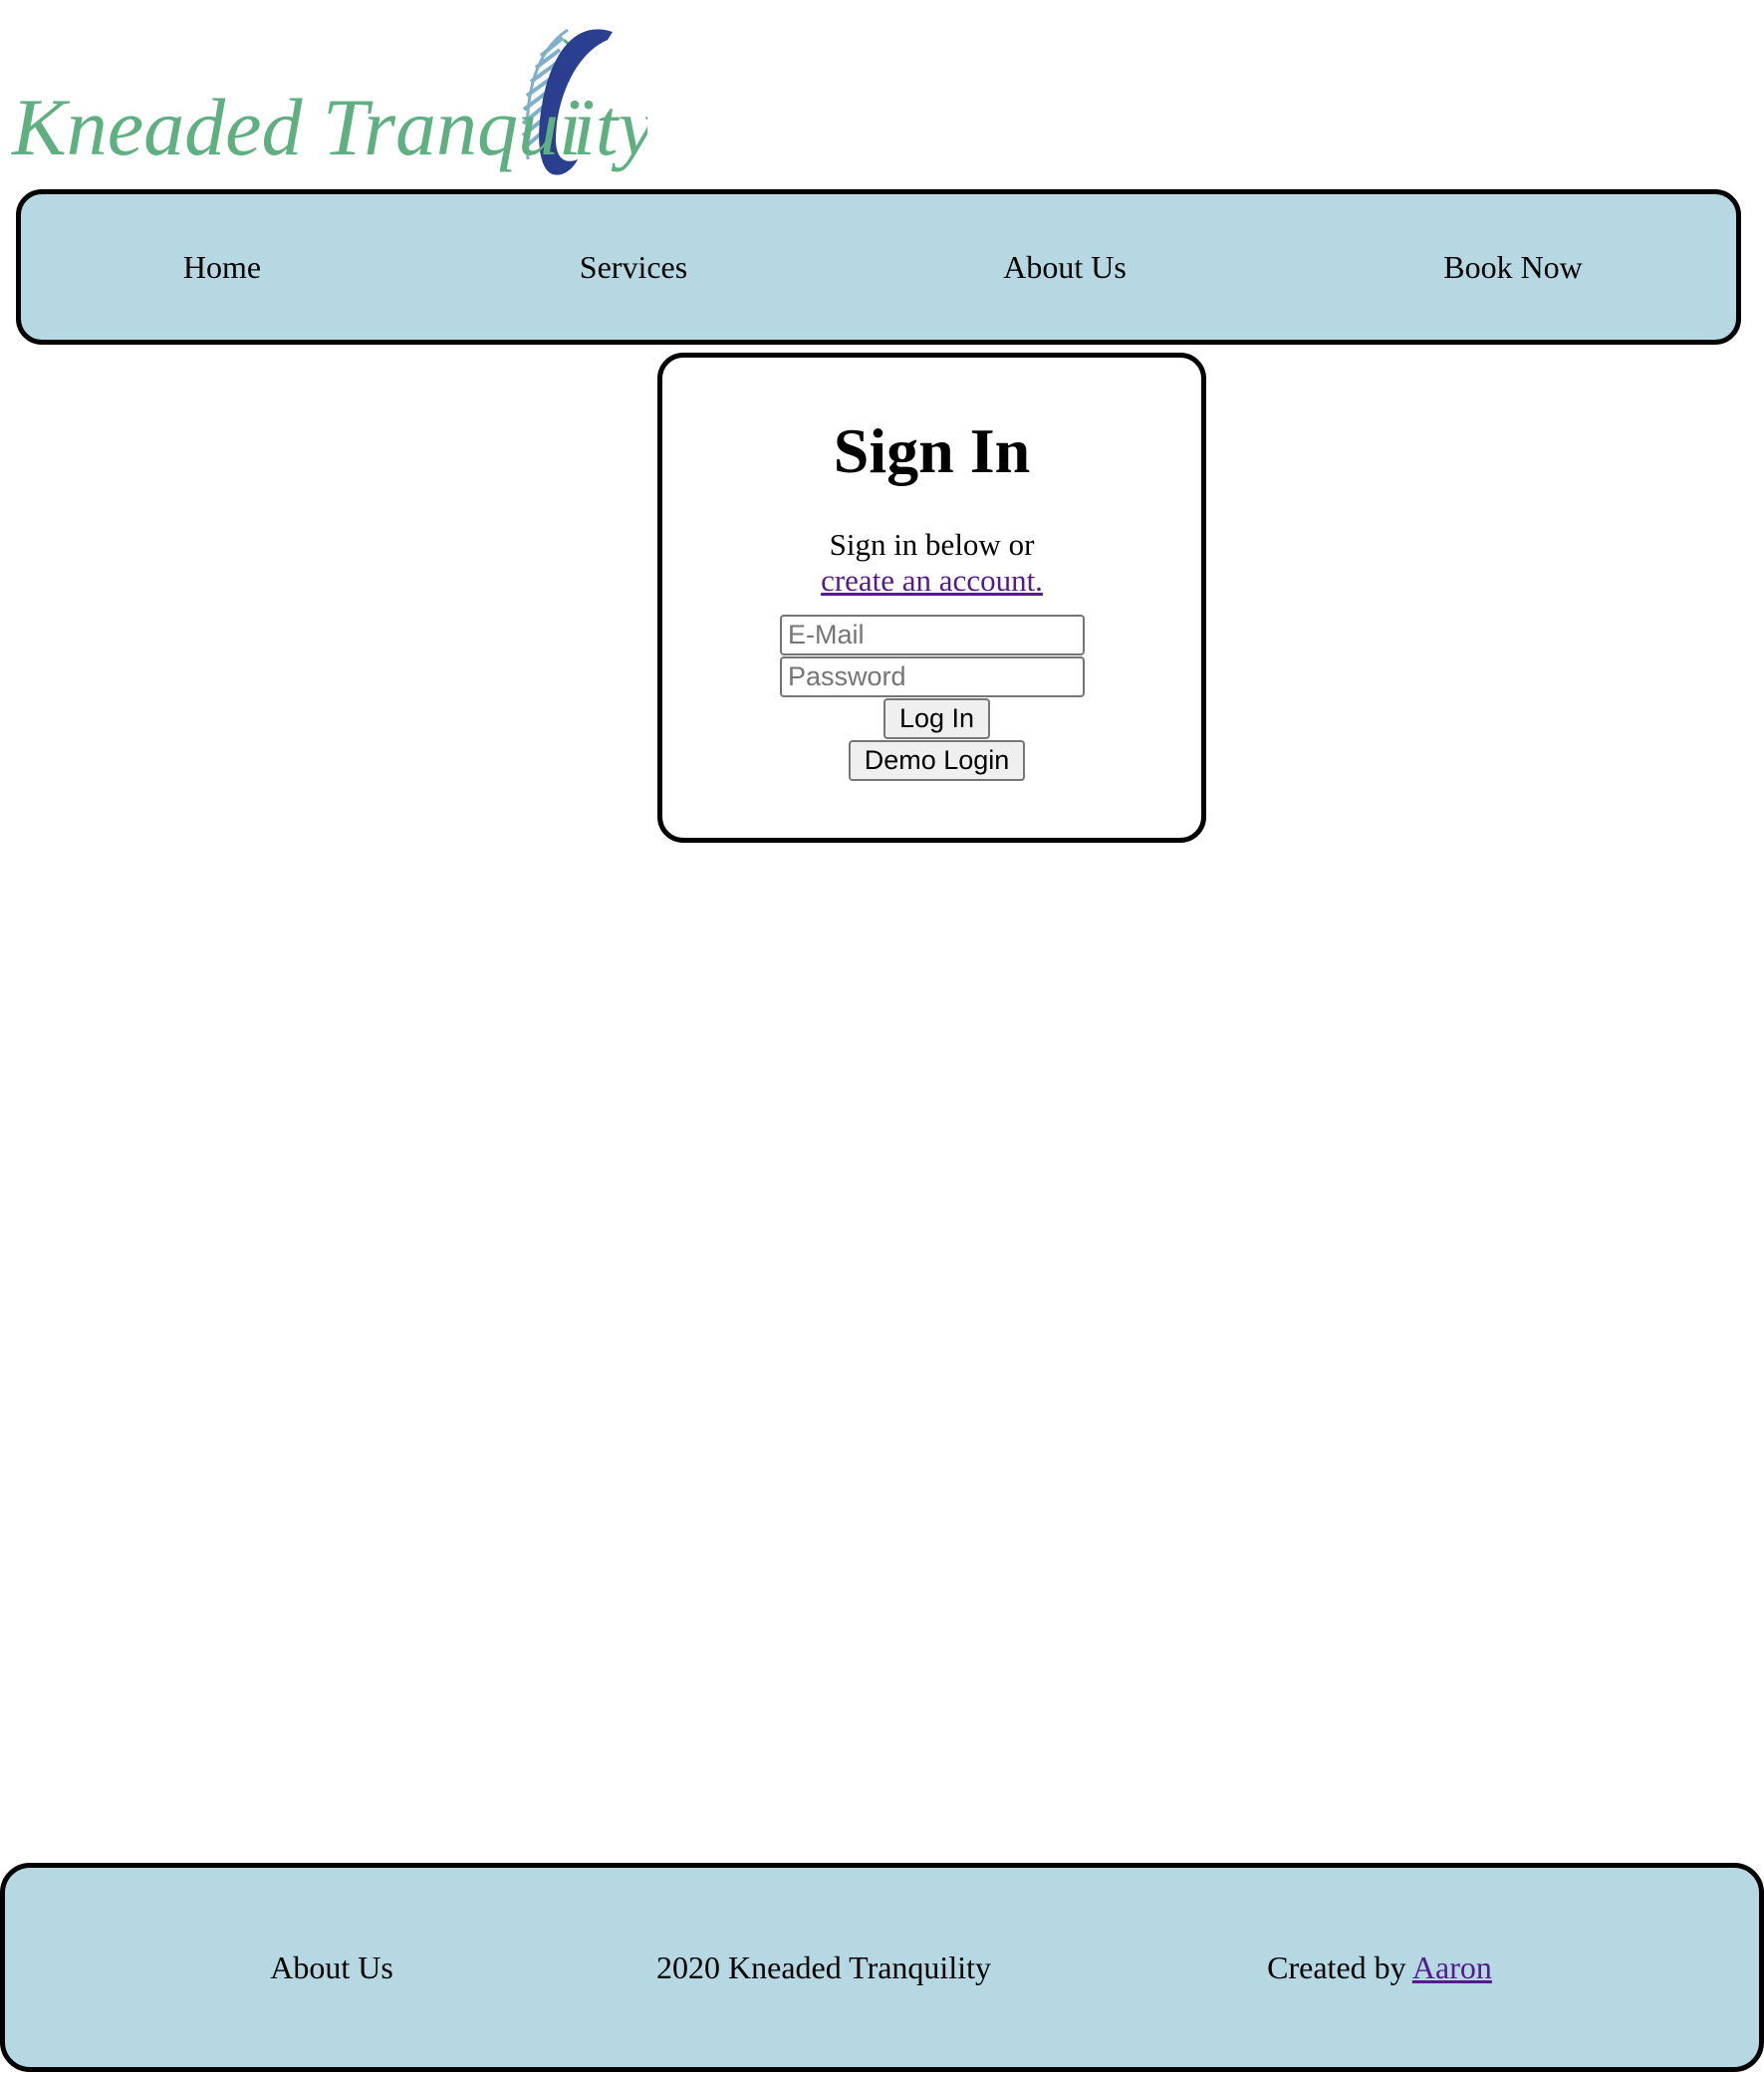 Image resolution: width=1764 pixels, height=2073 pixels. I want to click on password-input, so click(933, 676).